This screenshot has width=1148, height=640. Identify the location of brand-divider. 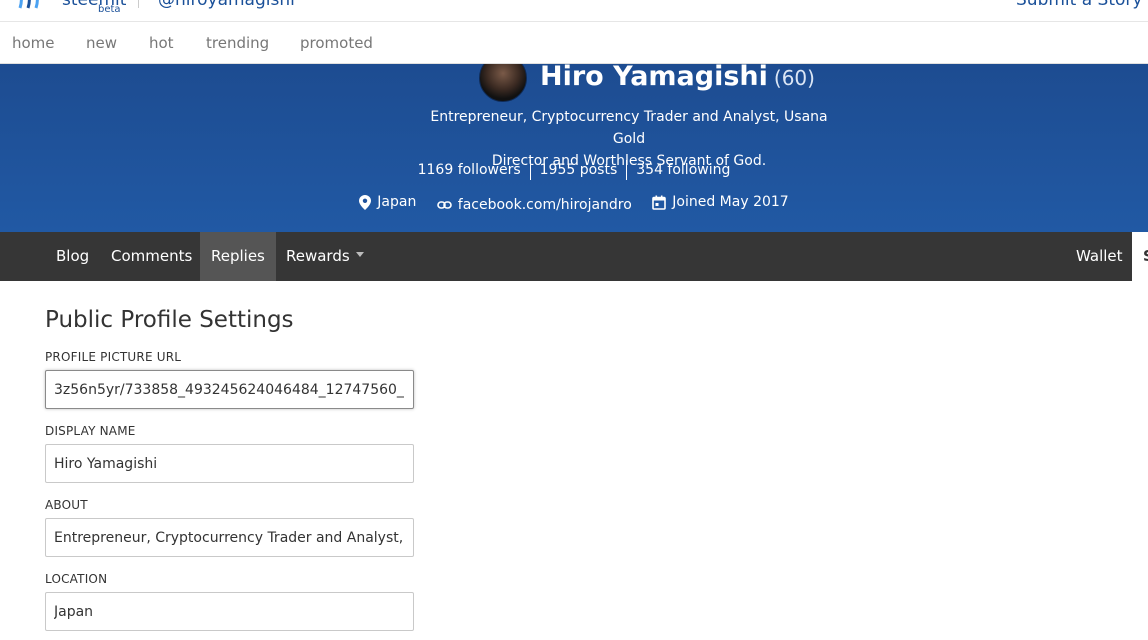
(138, 4).